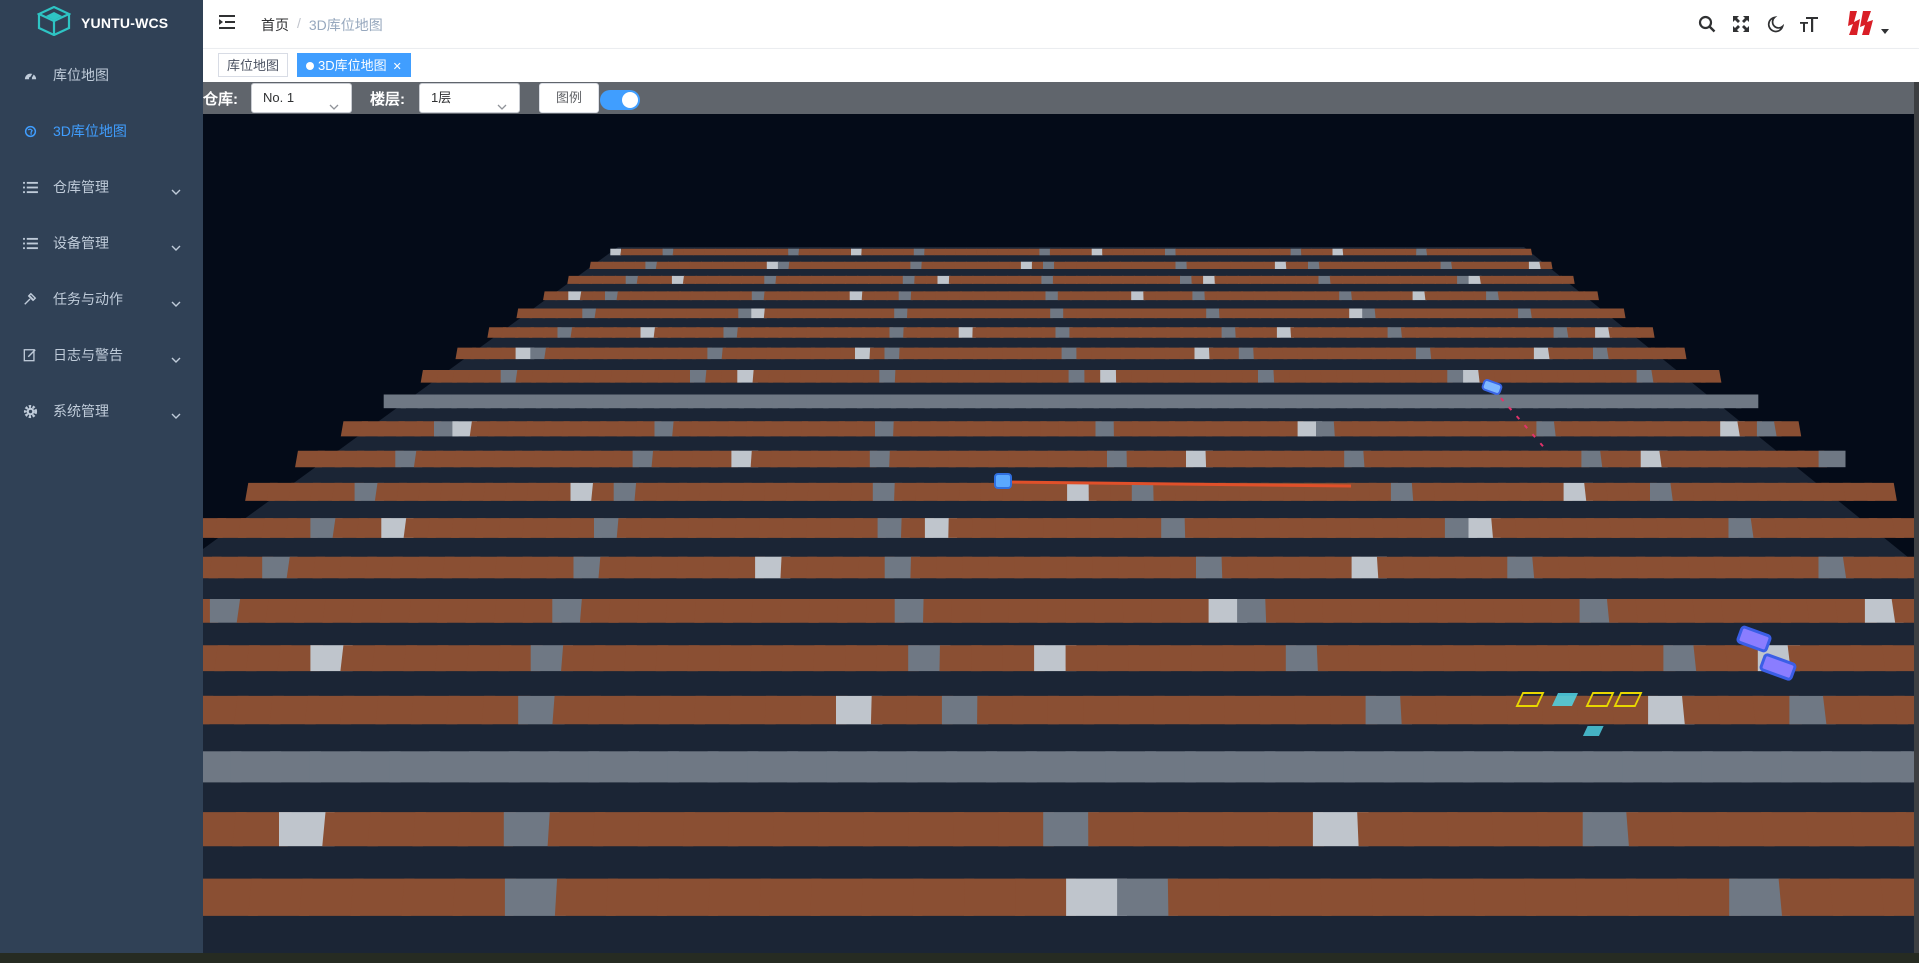 The width and height of the screenshot is (1919, 963). Describe the element at coordinates (101, 131) in the screenshot. I see `sidebar-item-3d-location-map: 3D库位地图` at that location.